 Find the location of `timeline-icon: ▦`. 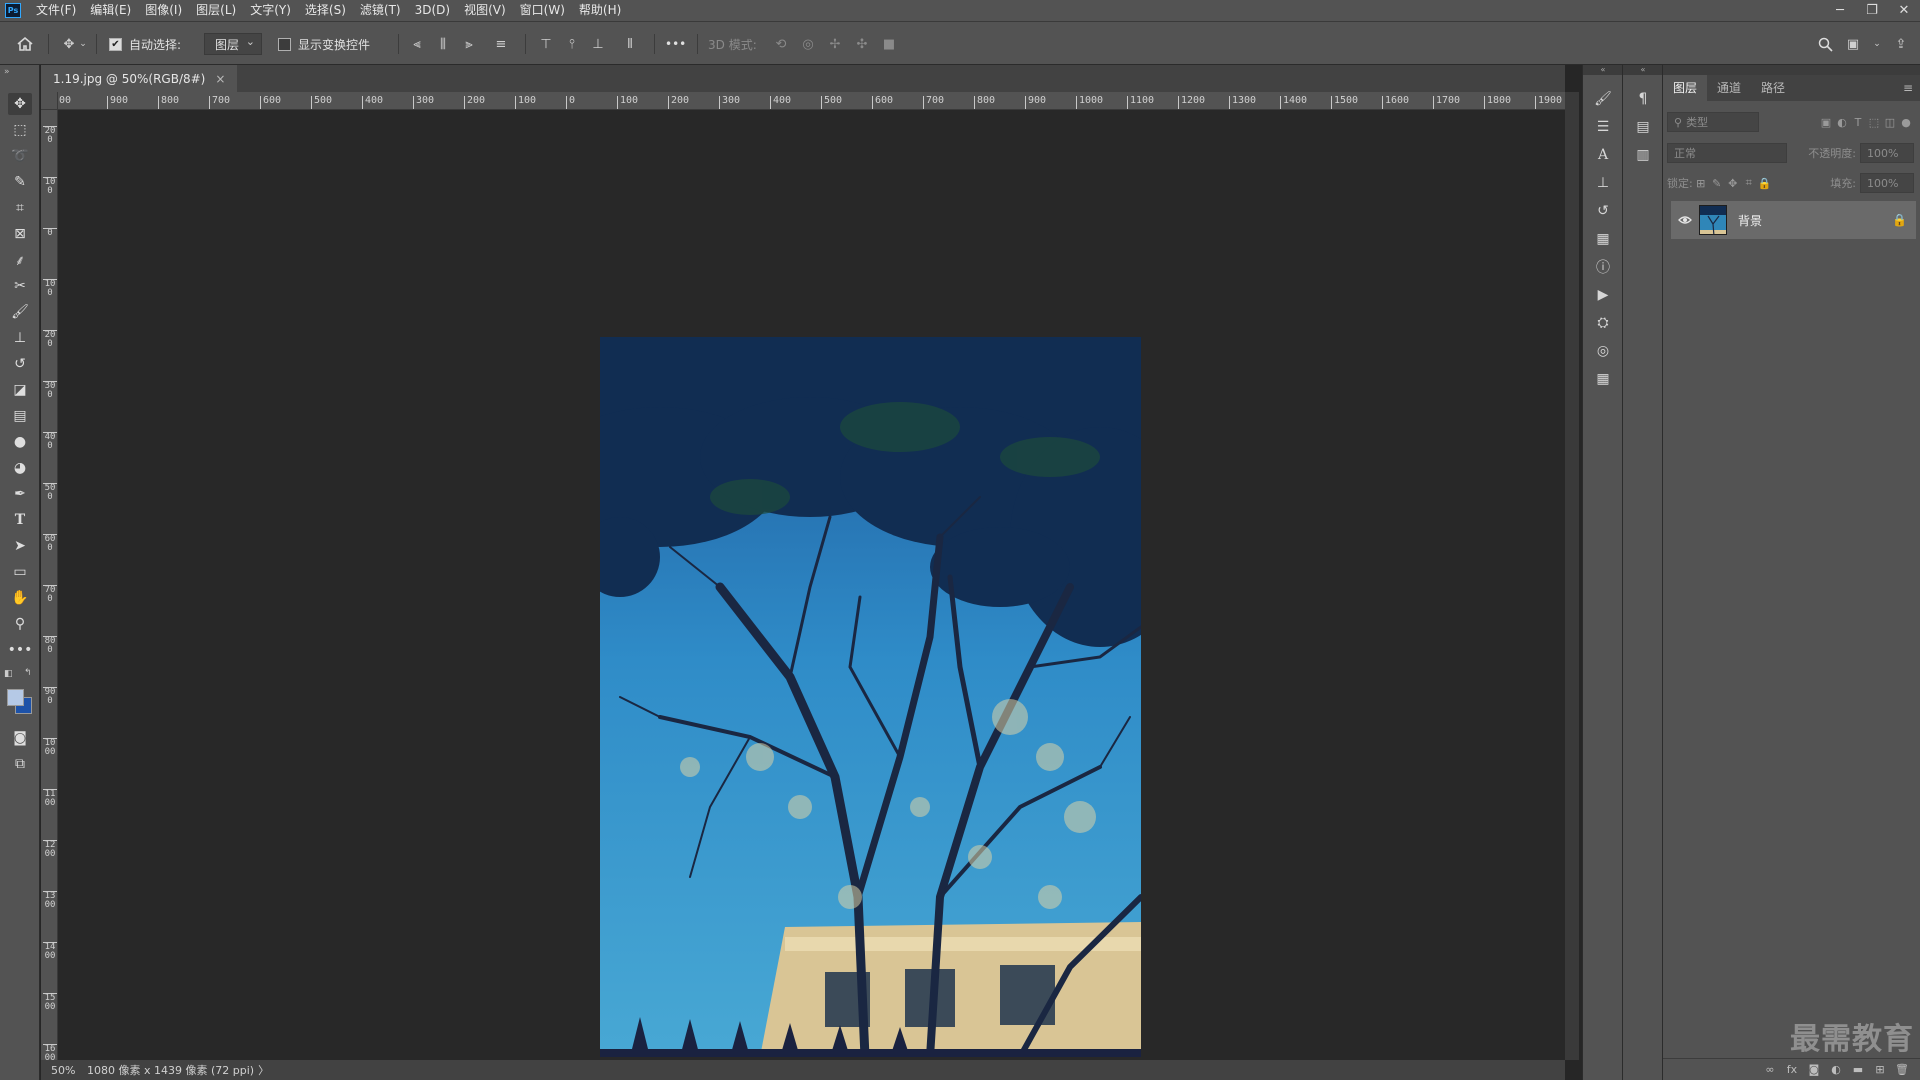

timeline-icon: ▦ is located at coordinates (1603, 379).